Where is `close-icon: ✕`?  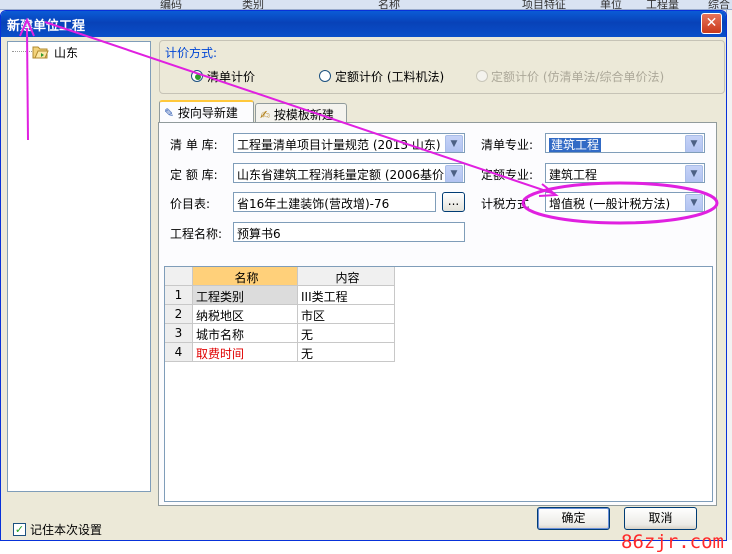 close-icon: ✕ is located at coordinates (711, 23).